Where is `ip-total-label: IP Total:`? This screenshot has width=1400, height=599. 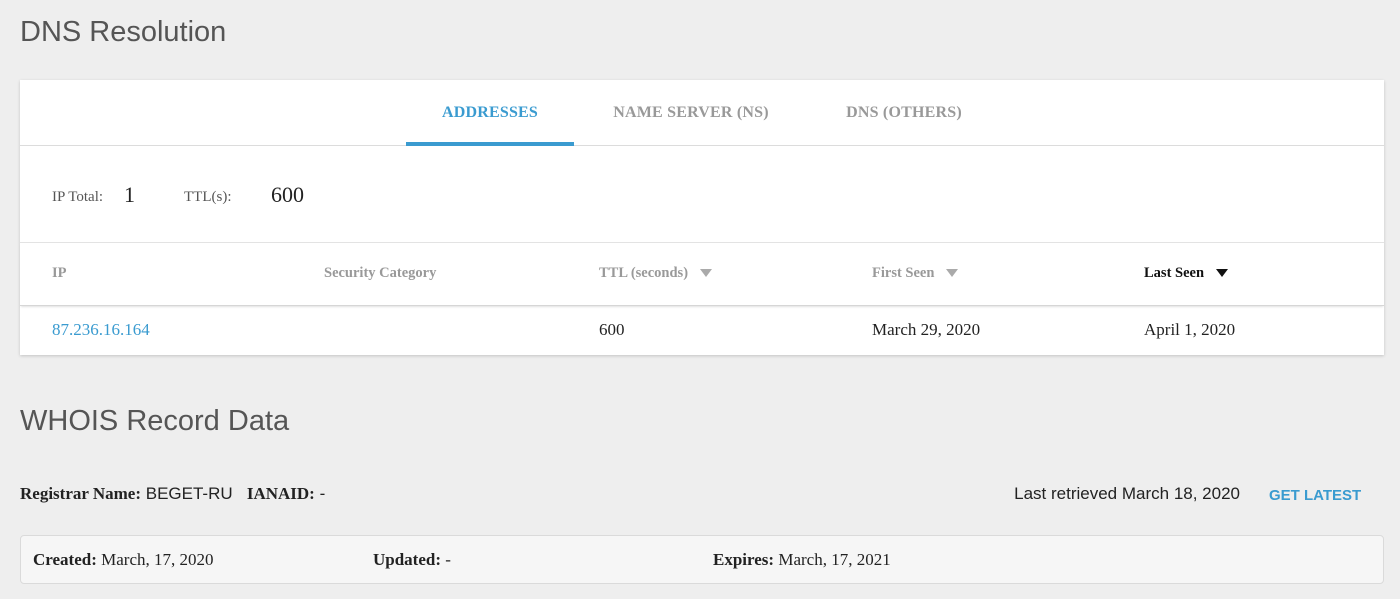
ip-total-label: IP Total: is located at coordinates (78, 197).